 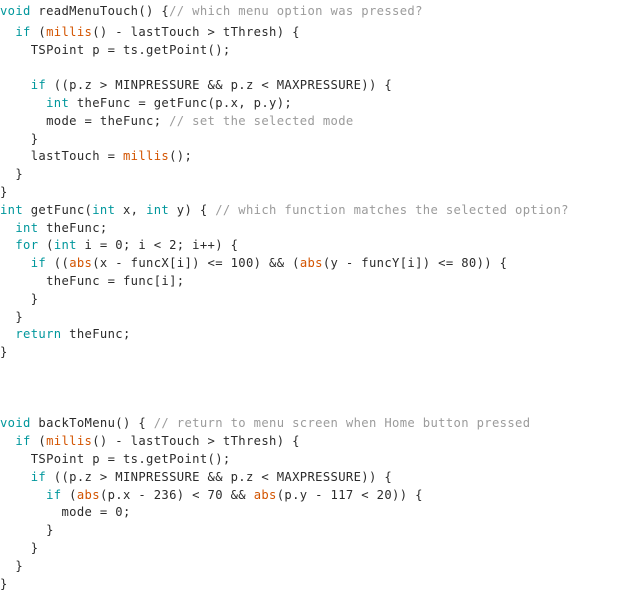 What do you see at coordinates (61, 156) in the screenshot?
I see `code-token-plain: lastTouch =` at bounding box center [61, 156].